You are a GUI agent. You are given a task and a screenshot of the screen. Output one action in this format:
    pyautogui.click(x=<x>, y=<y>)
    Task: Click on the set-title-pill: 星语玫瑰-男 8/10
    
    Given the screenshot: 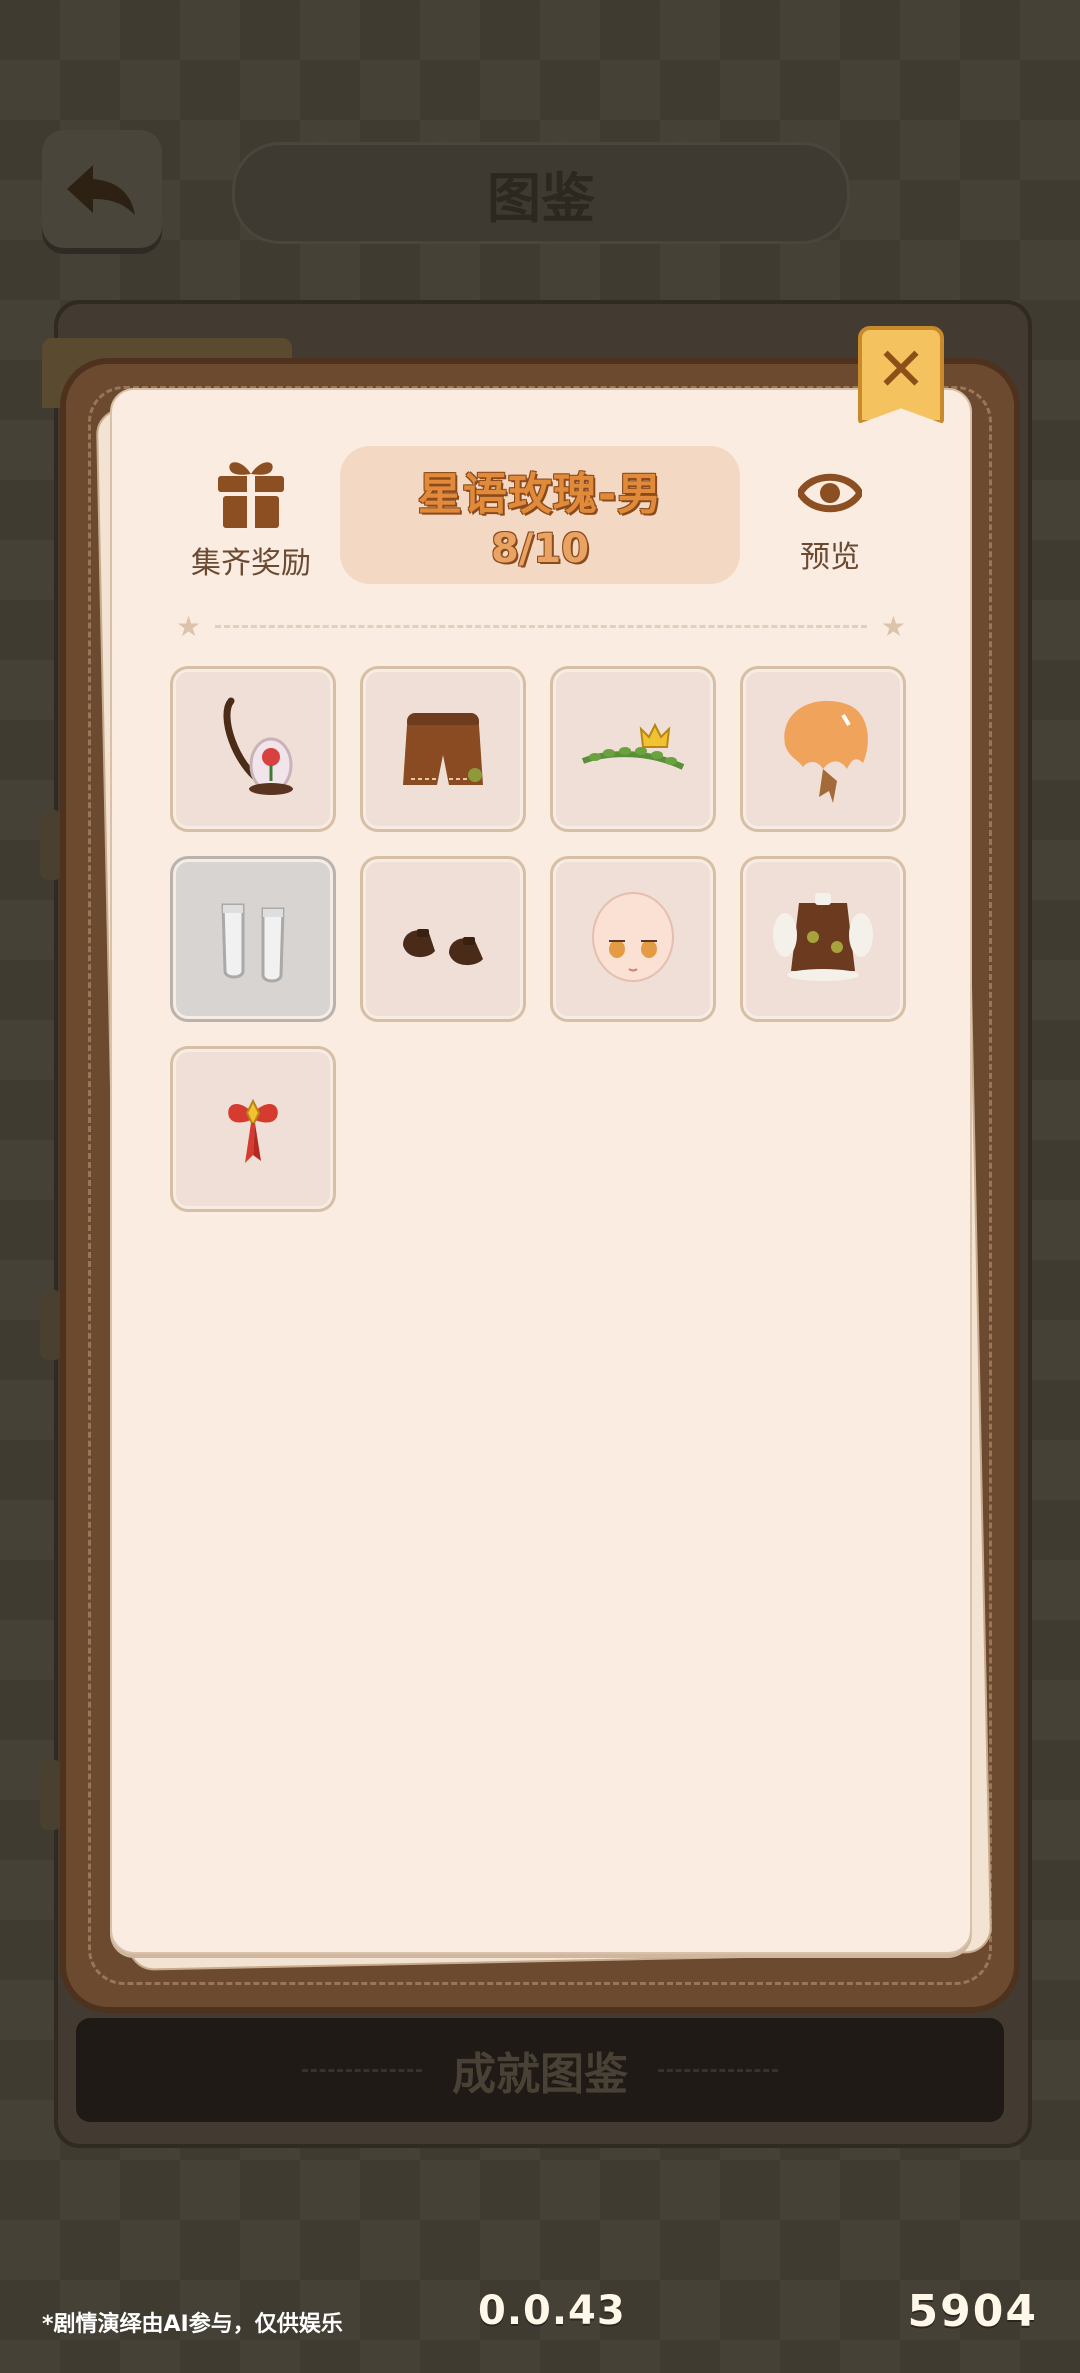 What is the action you would take?
    pyautogui.click(x=540, y=515)
    